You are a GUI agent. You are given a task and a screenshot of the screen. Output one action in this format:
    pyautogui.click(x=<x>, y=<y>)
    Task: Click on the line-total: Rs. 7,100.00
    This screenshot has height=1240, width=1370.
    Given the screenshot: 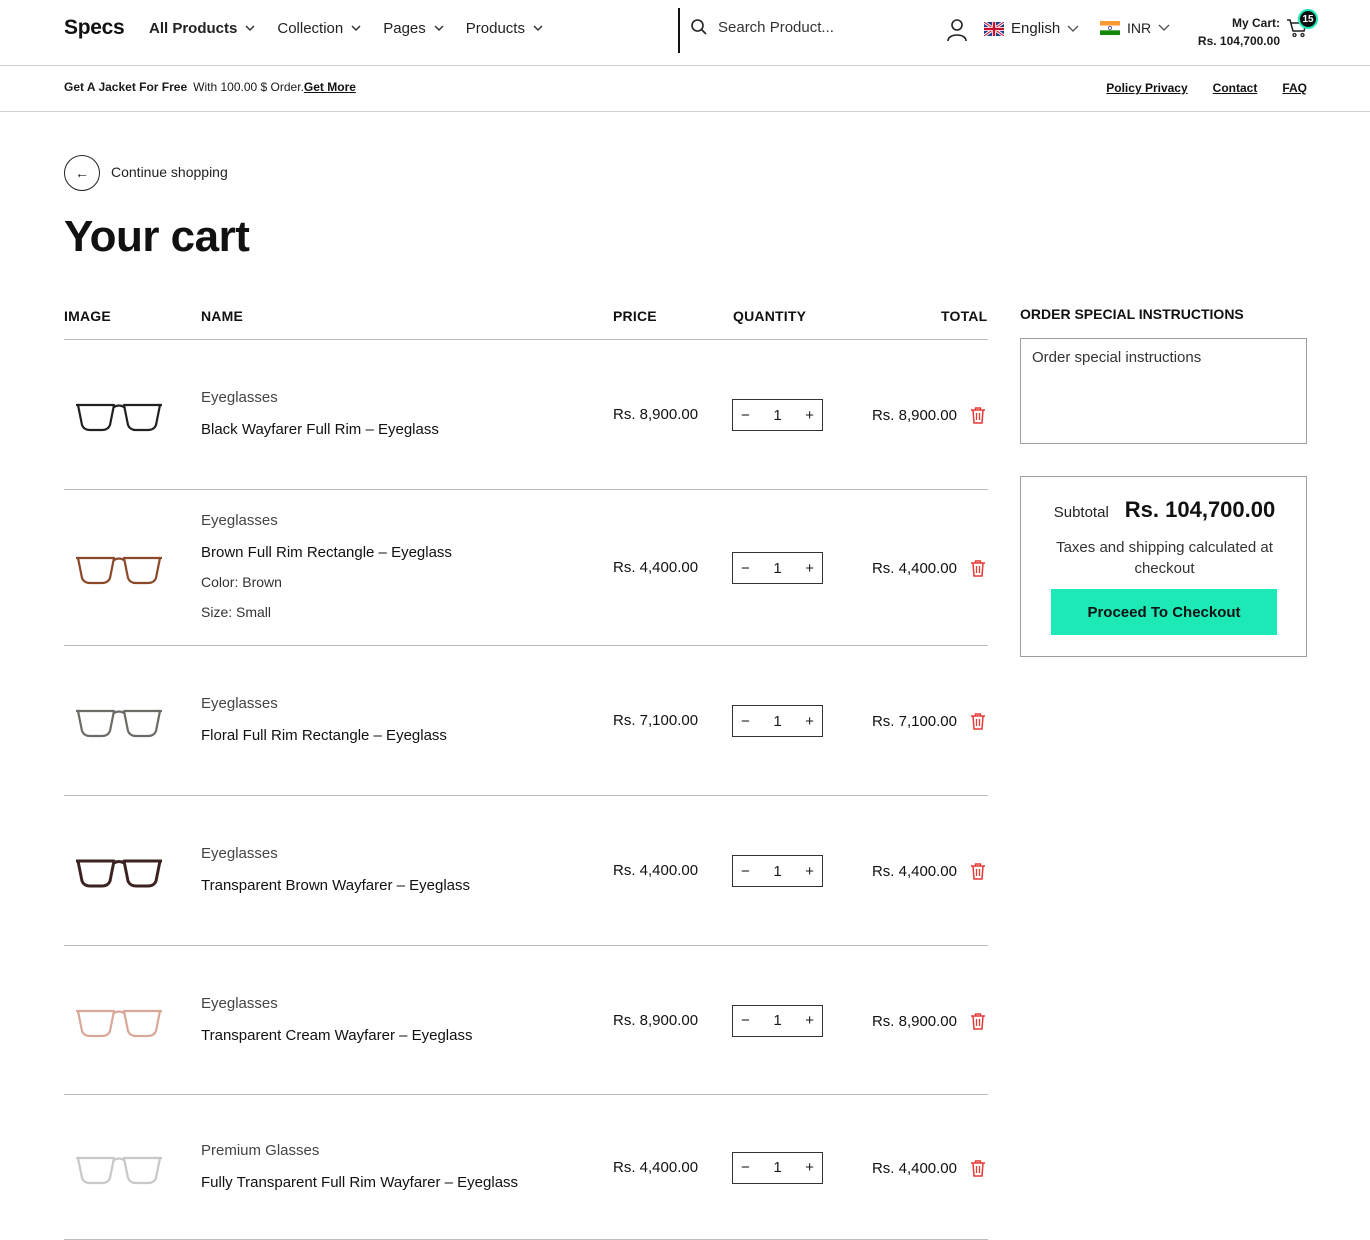 What is the action you would take?
    pyautogui.click(x=914, y=721)
    